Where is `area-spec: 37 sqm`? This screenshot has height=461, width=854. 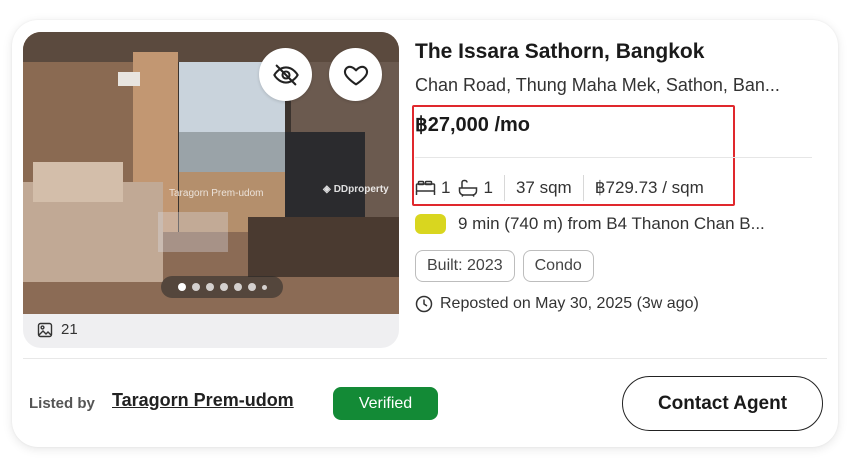
area-spec: 37 sqm is located at coordinates (543, 187).